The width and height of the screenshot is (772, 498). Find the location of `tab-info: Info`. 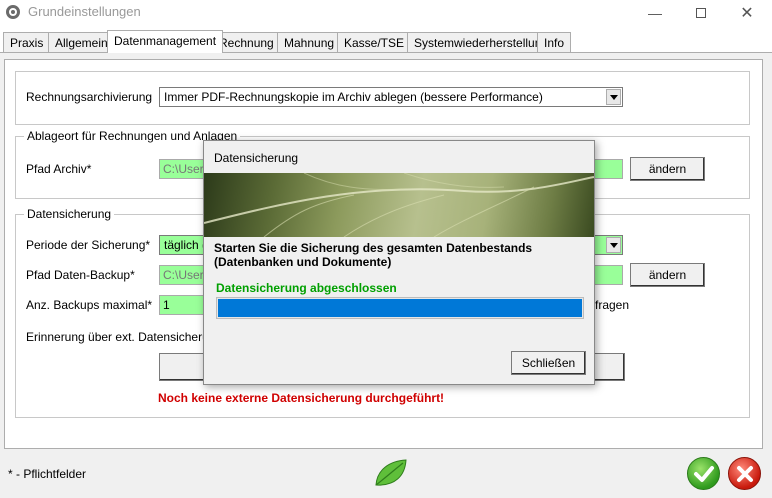

tab-info: Info is located at coordinates (554, 42).